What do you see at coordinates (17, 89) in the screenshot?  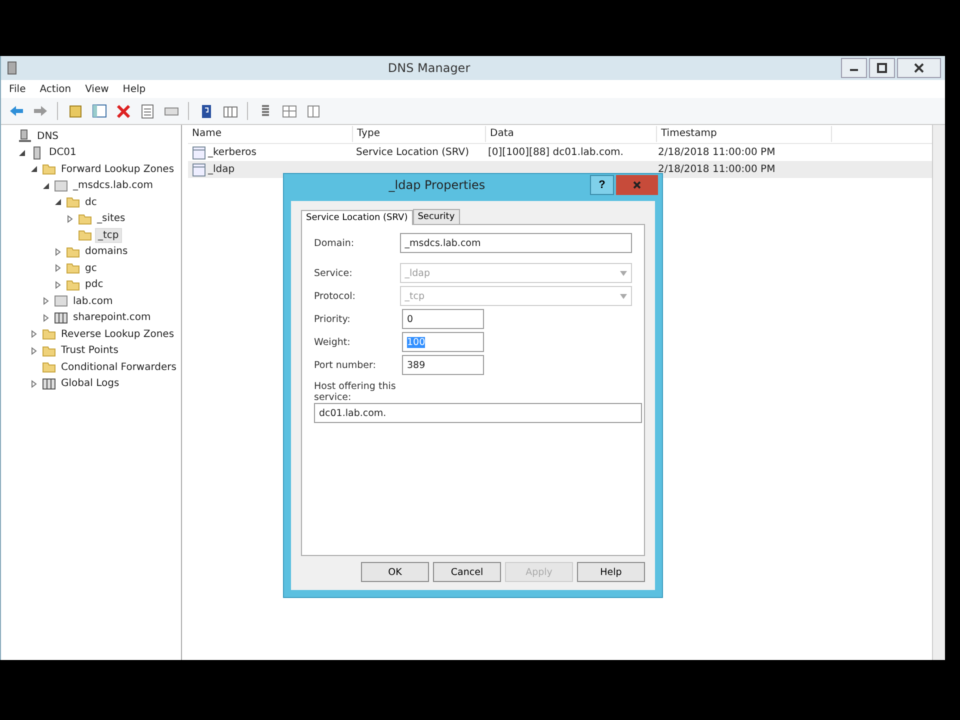 I see `menu-item: File` at bounding box center [17, 89].